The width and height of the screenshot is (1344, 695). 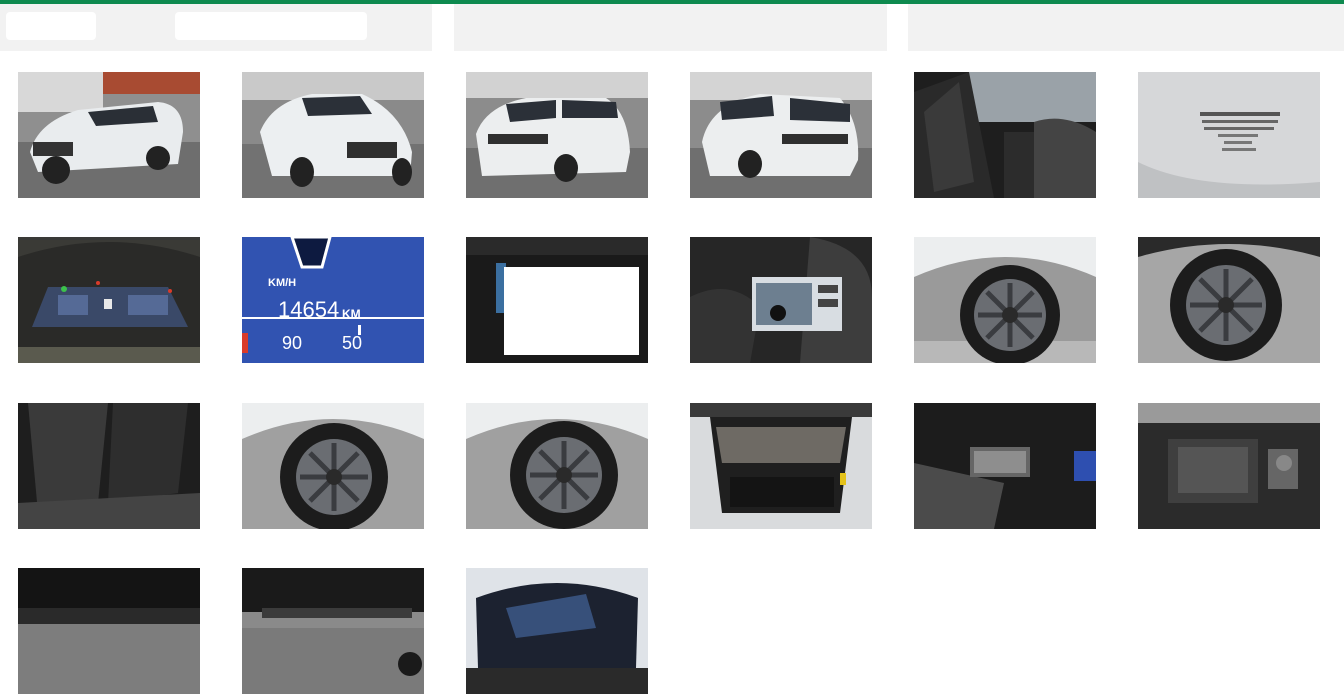 I want to click on speed-limit-right: 50, so click(x=352, y=343).